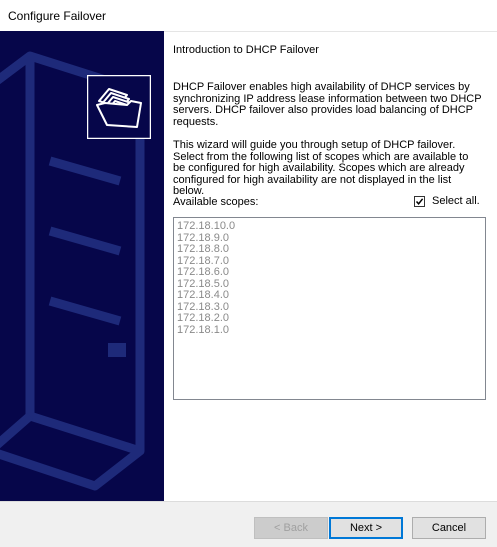 The height and width of the screenshot is (547, 497). What do you see at coordinates (366, 528) in the screenshot?
I see `next-button: Next >` at bounding box center [366, 528].